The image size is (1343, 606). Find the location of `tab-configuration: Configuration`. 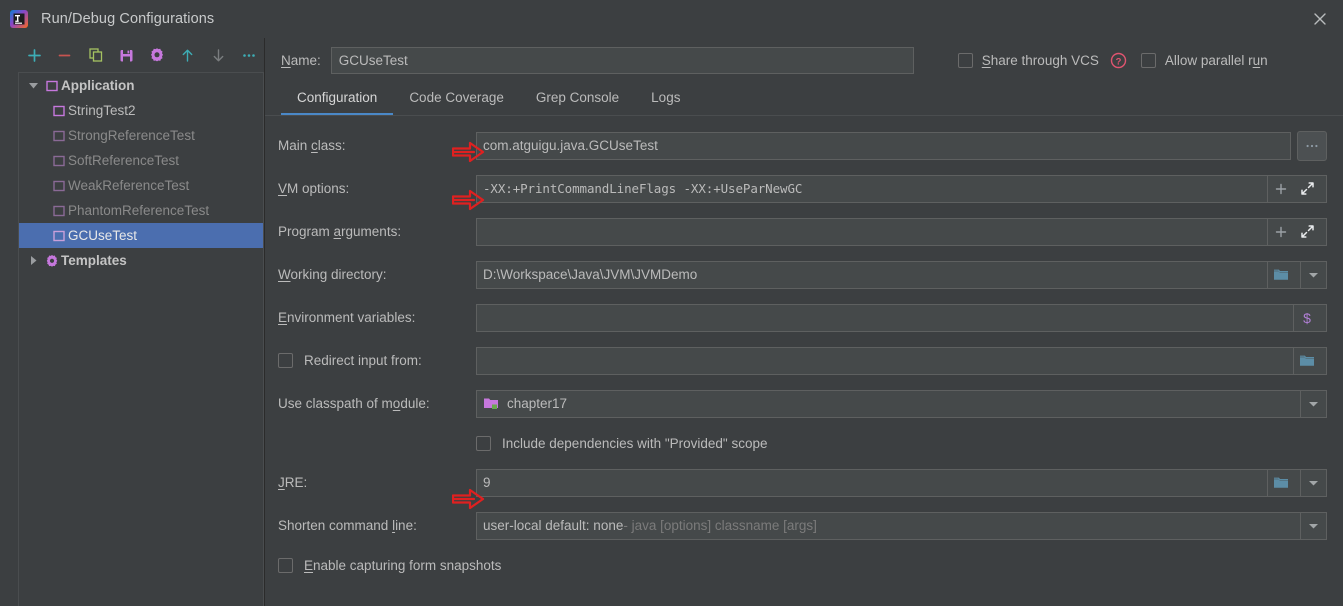

tab-configuration: Configuration is located at coordinates (337, 99).